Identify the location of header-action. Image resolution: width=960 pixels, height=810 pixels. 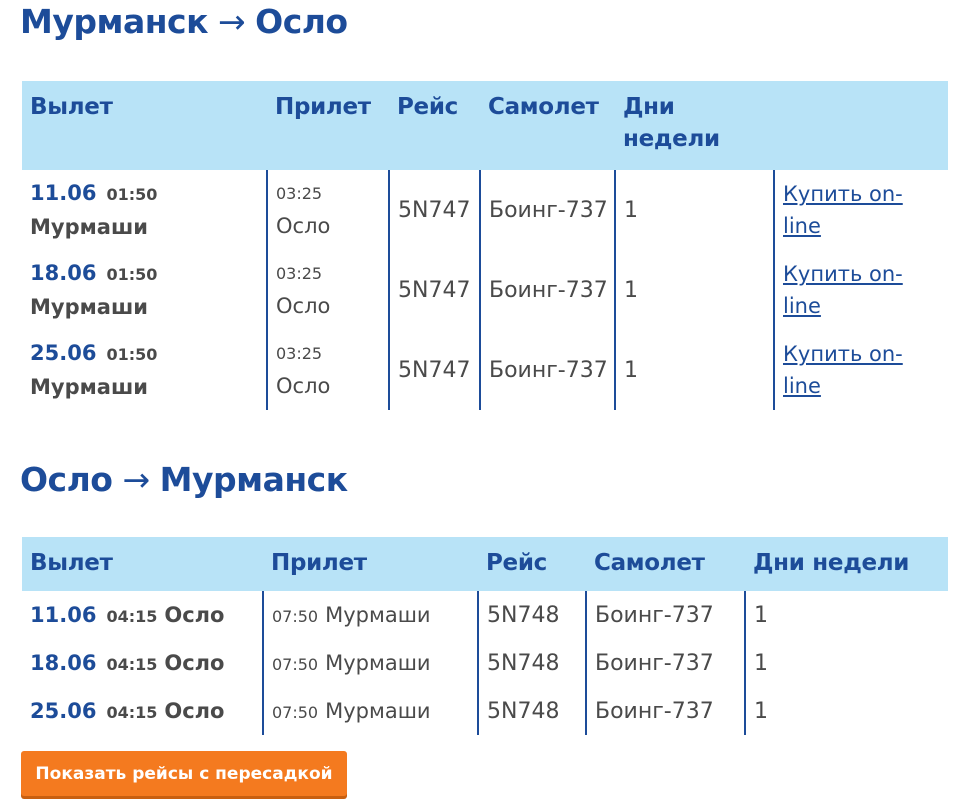
(861, 125).